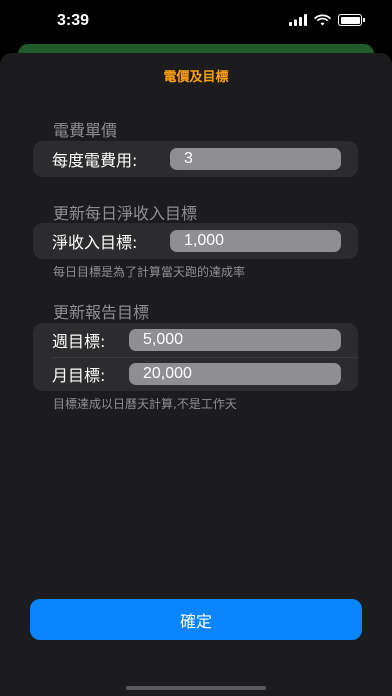  I want to click on home-indicator, so click(196, 688).